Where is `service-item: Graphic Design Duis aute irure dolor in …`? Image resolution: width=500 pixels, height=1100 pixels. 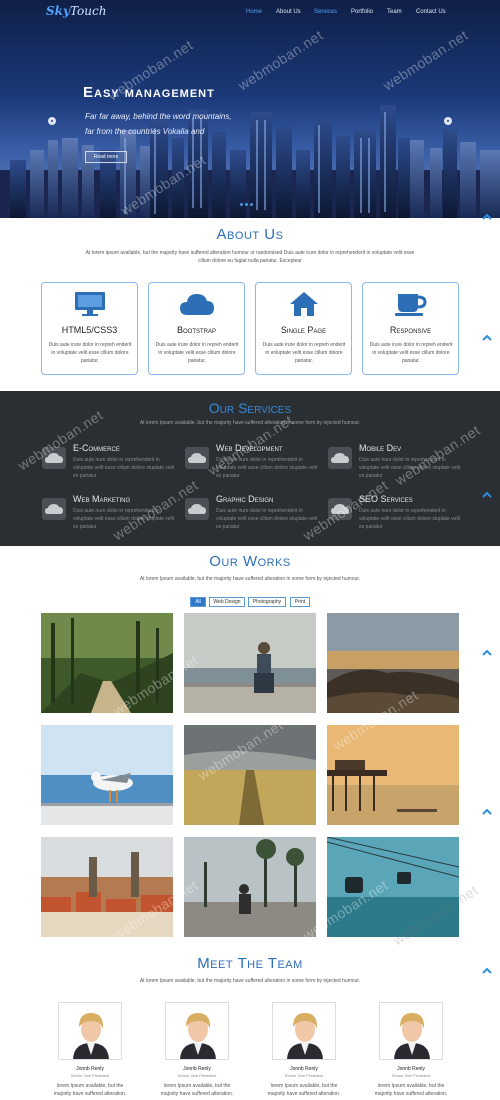
service-item: Graphic Design Duis aute irure dolor in … is located at coordinates (252, 514).